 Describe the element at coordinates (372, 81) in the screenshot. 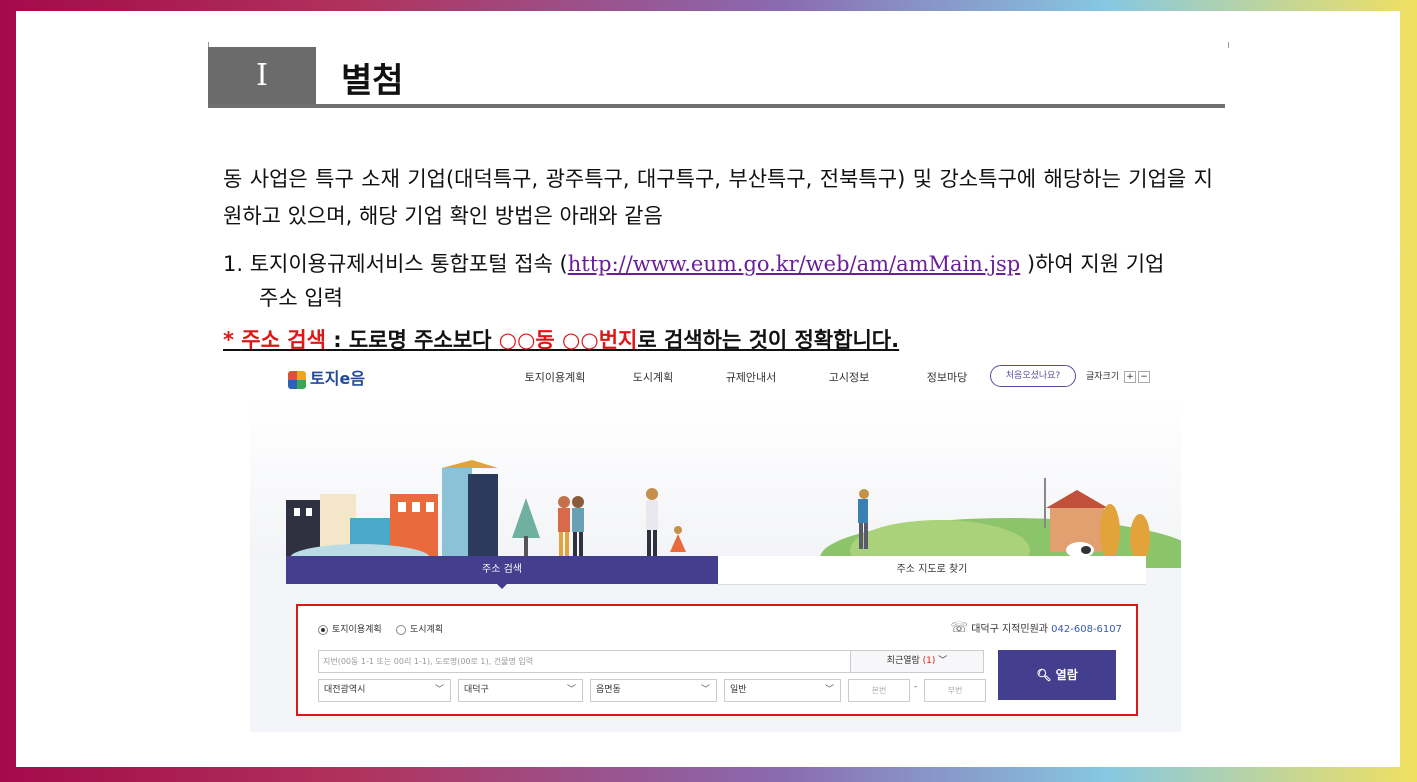

I see `section-title: 별첨` at that location.